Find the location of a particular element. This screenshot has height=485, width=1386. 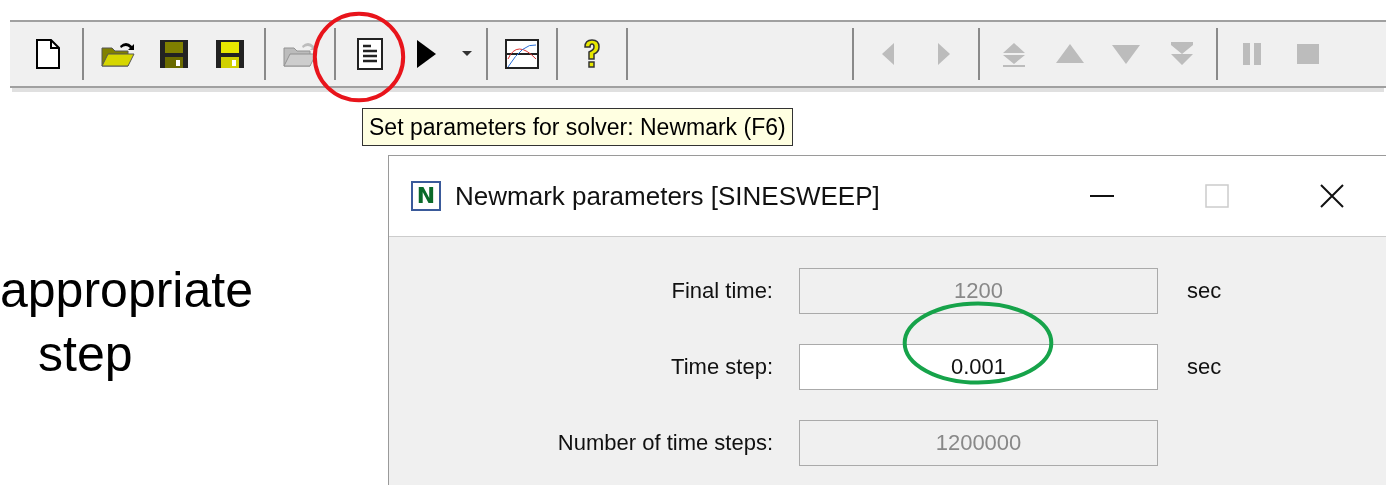

field-label: Number of time steps: is located at coordinates (664, 443).